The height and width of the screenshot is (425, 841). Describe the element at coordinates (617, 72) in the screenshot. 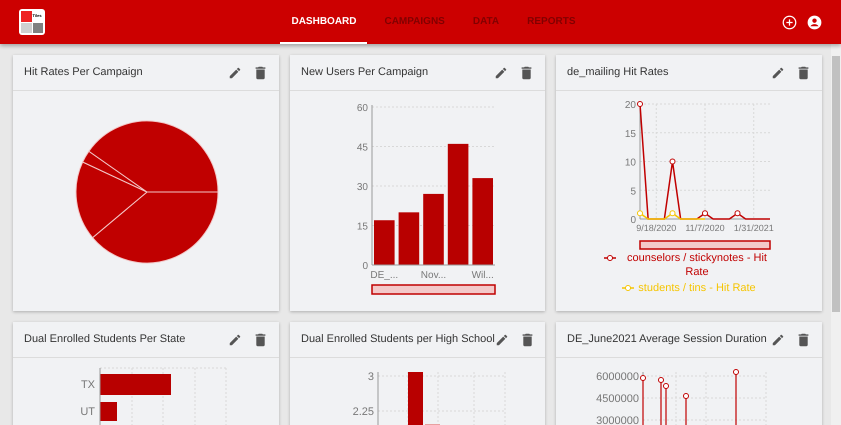

I see `card-title: de_mailing Hit Rates` at that location.